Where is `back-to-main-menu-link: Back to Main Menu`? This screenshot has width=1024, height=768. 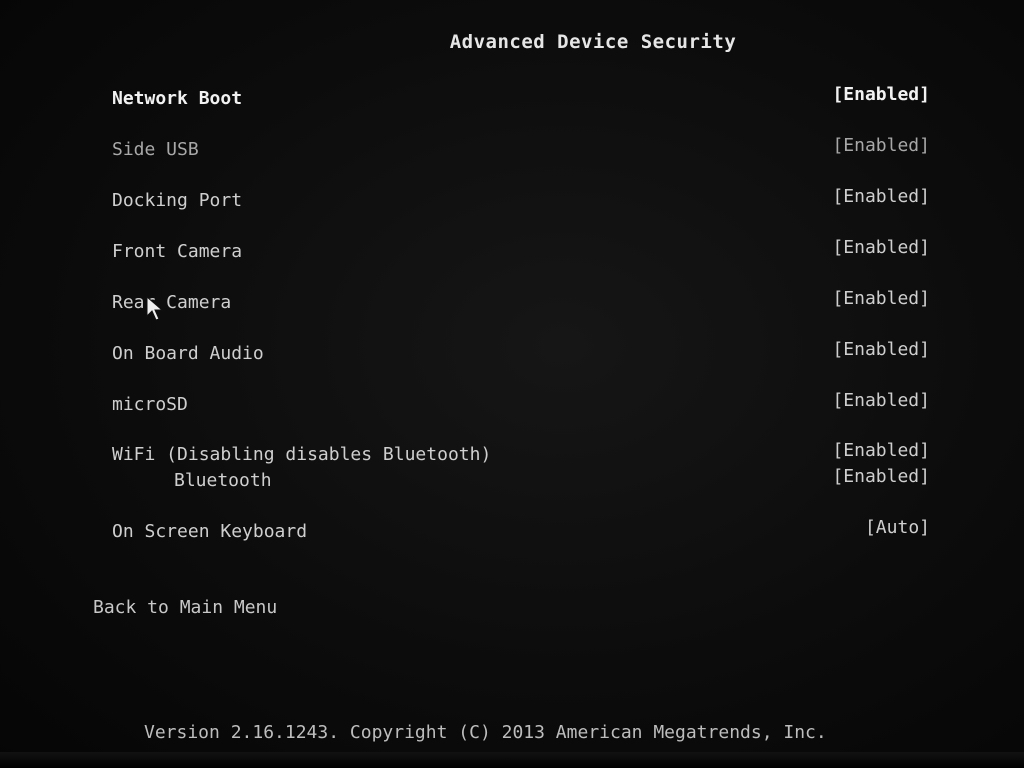 back-to-main-menu-link: Back to Main Menu is located at coordinates (185, 607).